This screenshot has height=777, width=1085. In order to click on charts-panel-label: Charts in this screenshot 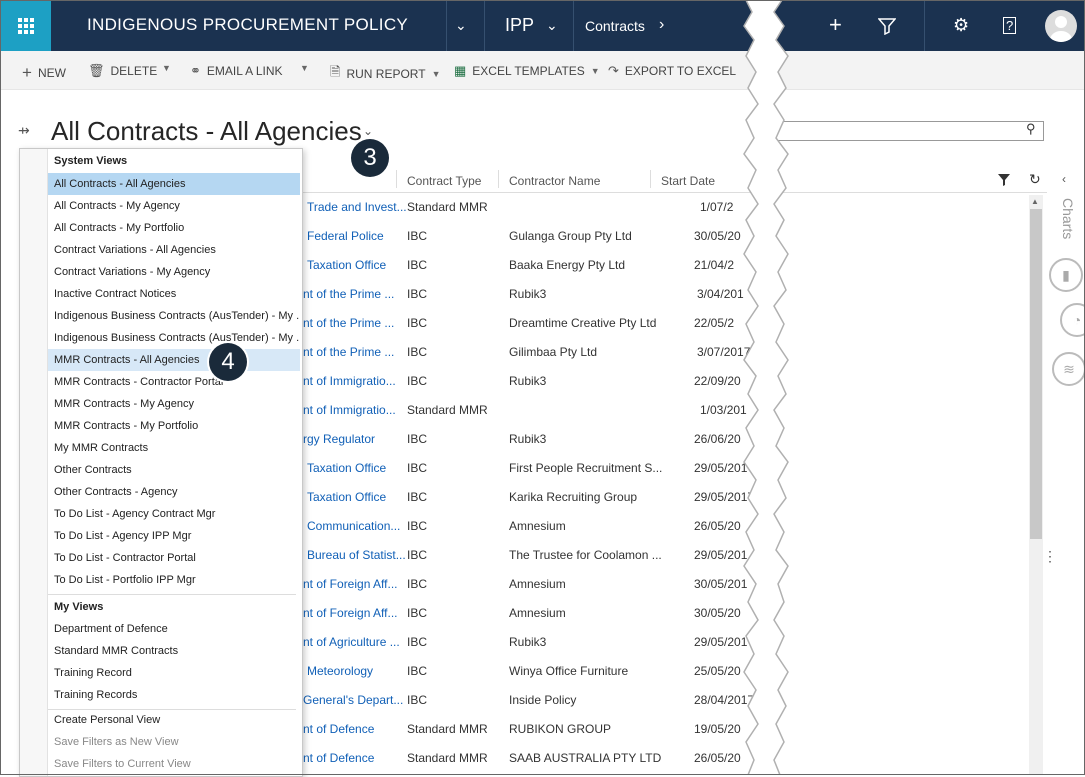, I will do `click(1068, 218)`.